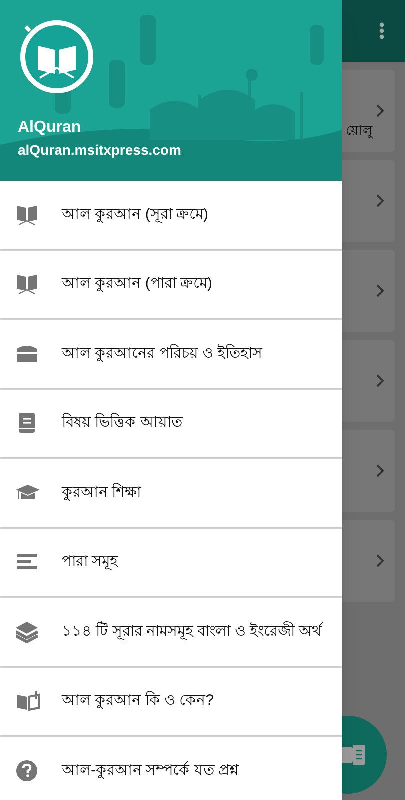 Image resolution: width=405 pixels, height=800 pixels. What do you see at coordinates (171, 284) in the screenshot?
I see `menu-item: আল কুরআন (পারা ক্রমে)` at bounding box center [171, 284].